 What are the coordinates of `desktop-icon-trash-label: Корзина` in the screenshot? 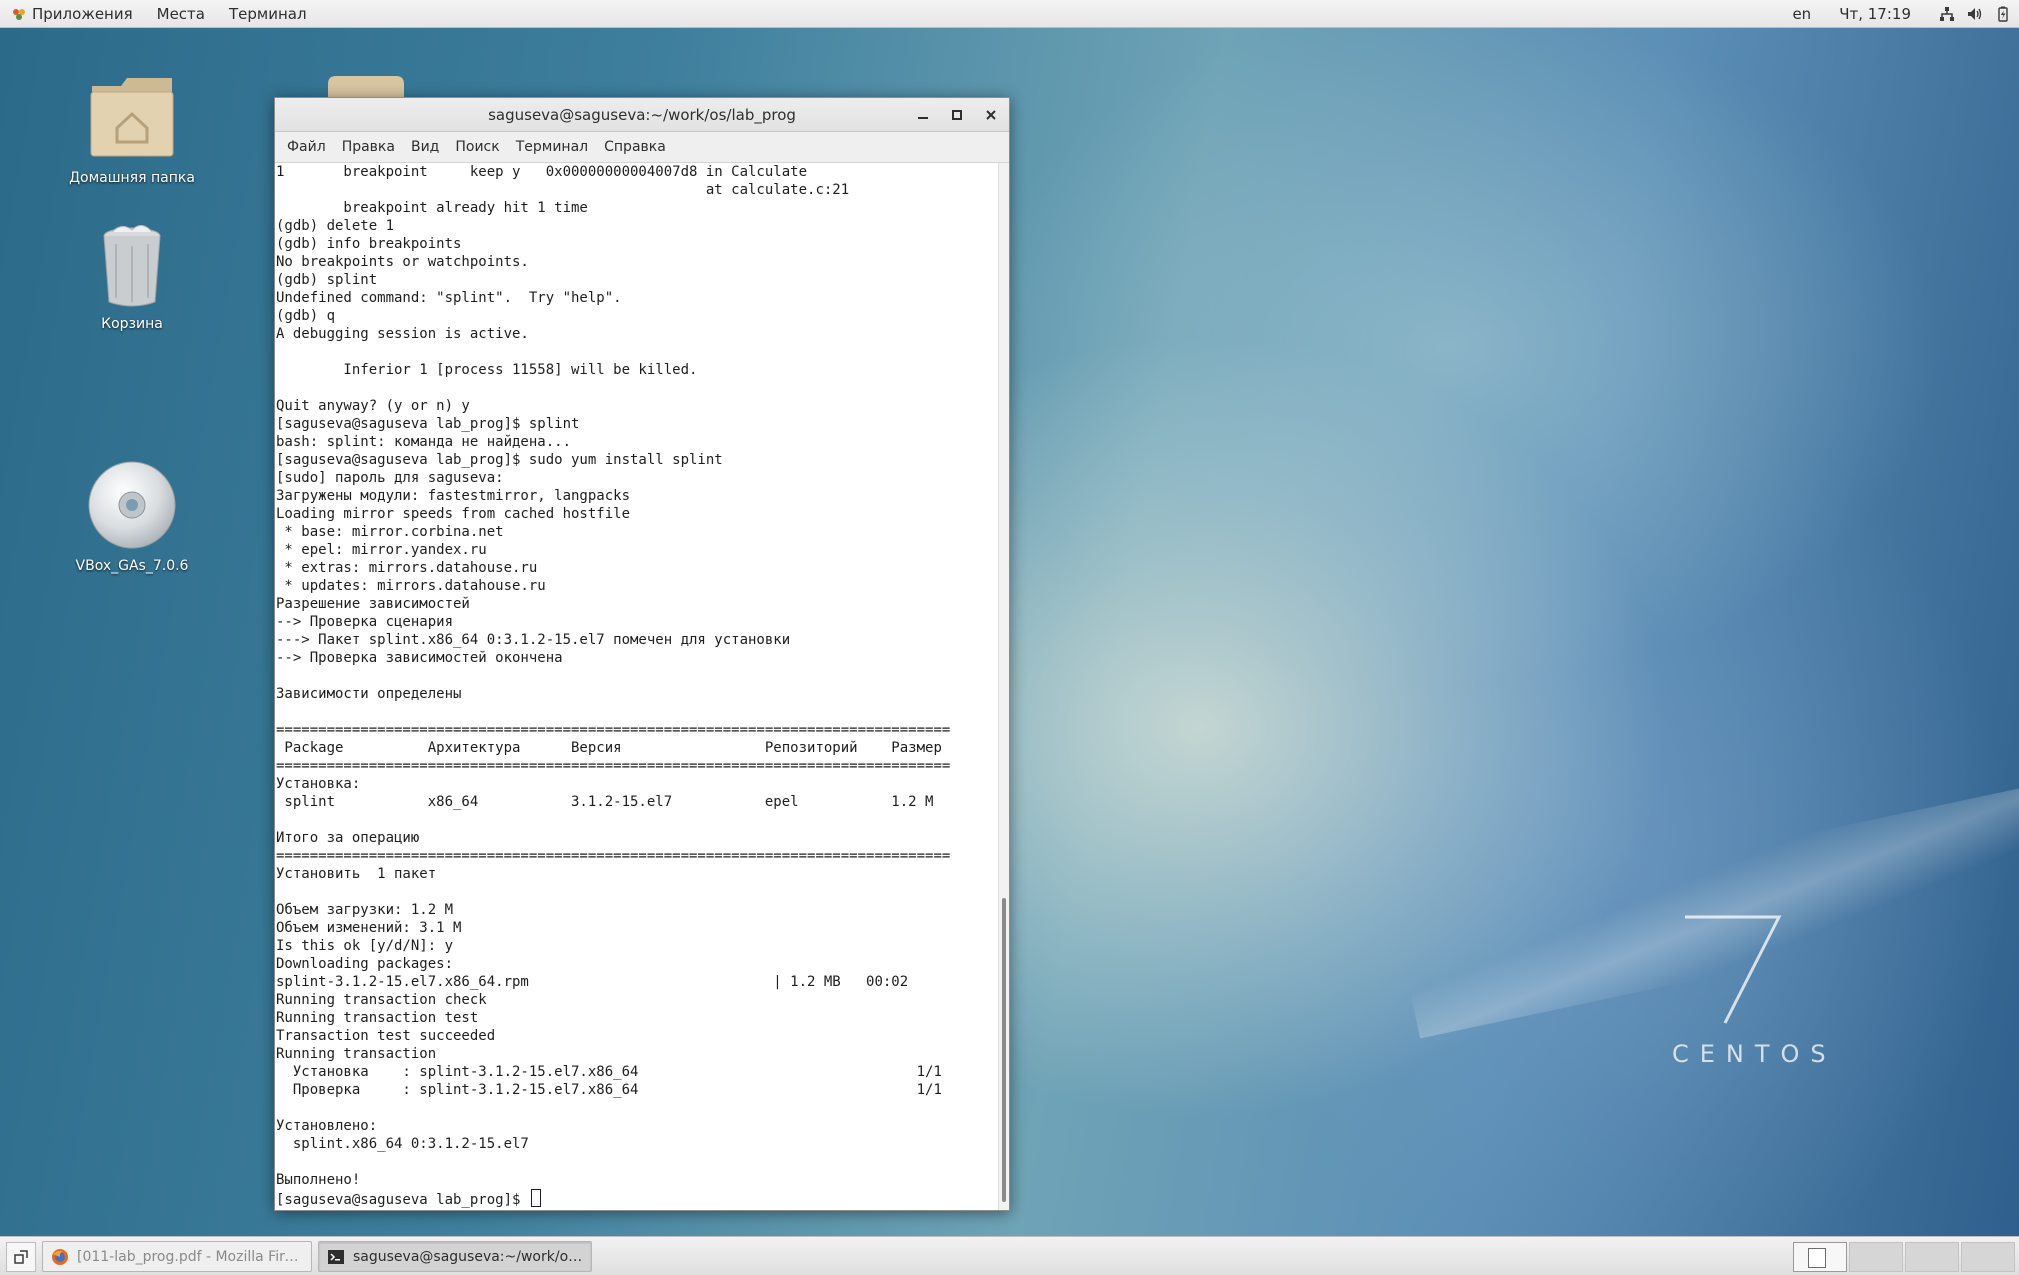 It's located at (132, 324).